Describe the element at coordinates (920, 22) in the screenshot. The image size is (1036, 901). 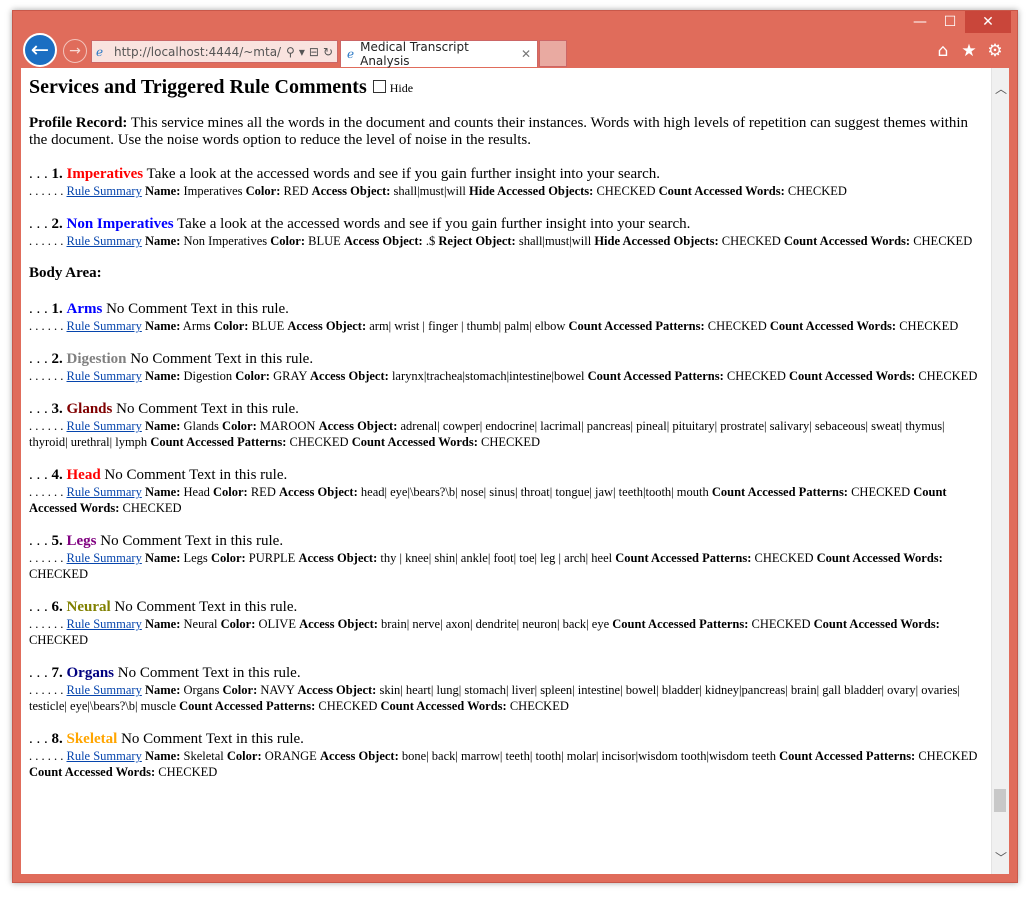
I see `minimize-button: —` at that location.